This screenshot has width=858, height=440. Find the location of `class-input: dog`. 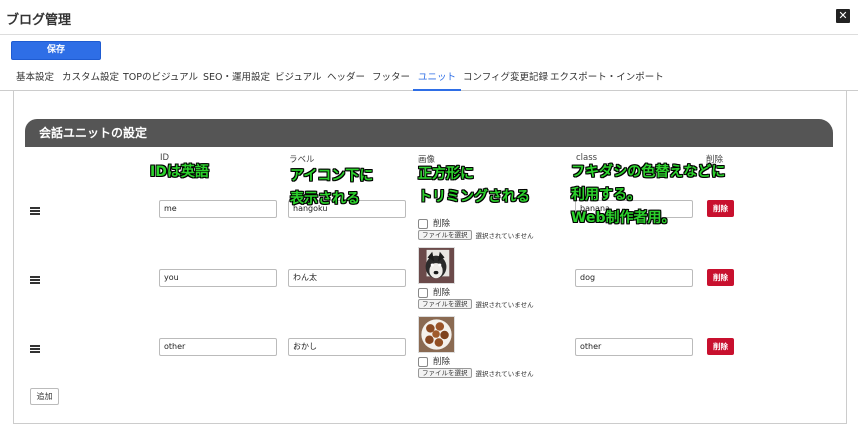

class-input: dog is located at coordinates (634, 278).